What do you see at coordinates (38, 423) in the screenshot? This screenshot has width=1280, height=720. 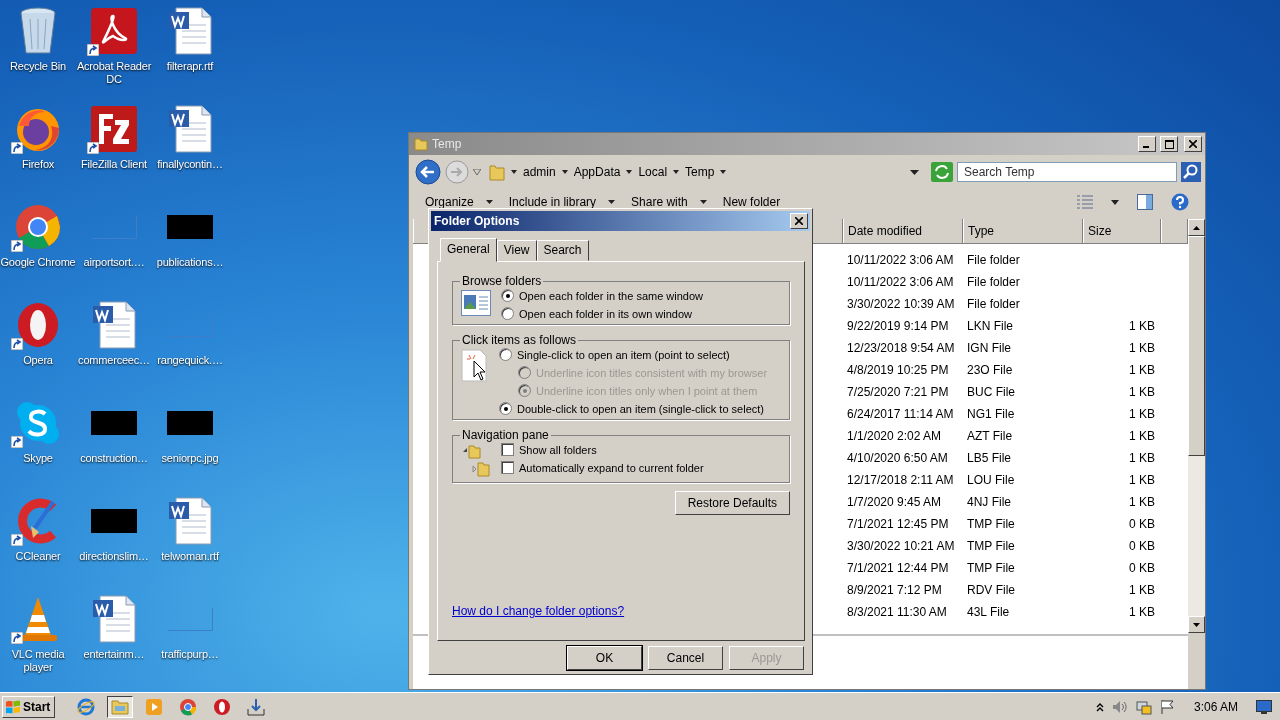 I see `skype-icon` at bounding box center [38, 423].